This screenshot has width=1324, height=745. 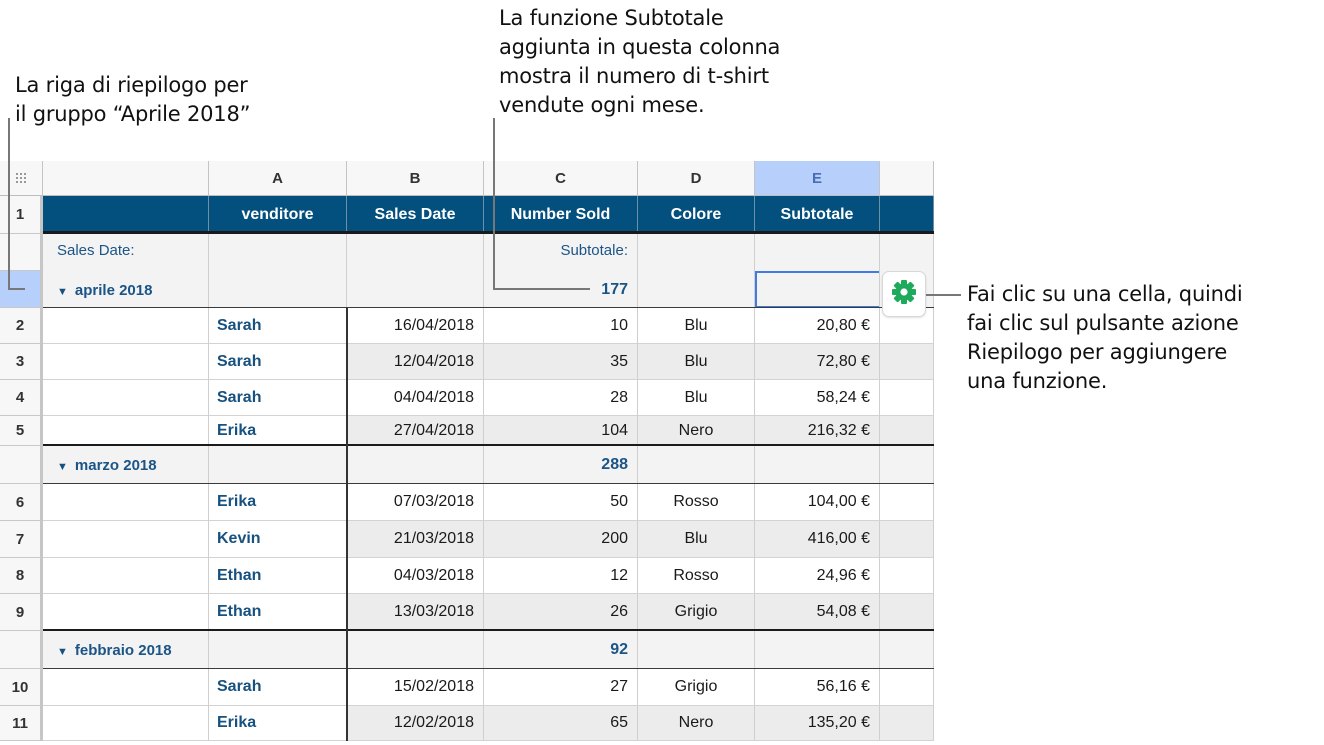 I want to click on column-header-c: C, so click(x=561, y=178).